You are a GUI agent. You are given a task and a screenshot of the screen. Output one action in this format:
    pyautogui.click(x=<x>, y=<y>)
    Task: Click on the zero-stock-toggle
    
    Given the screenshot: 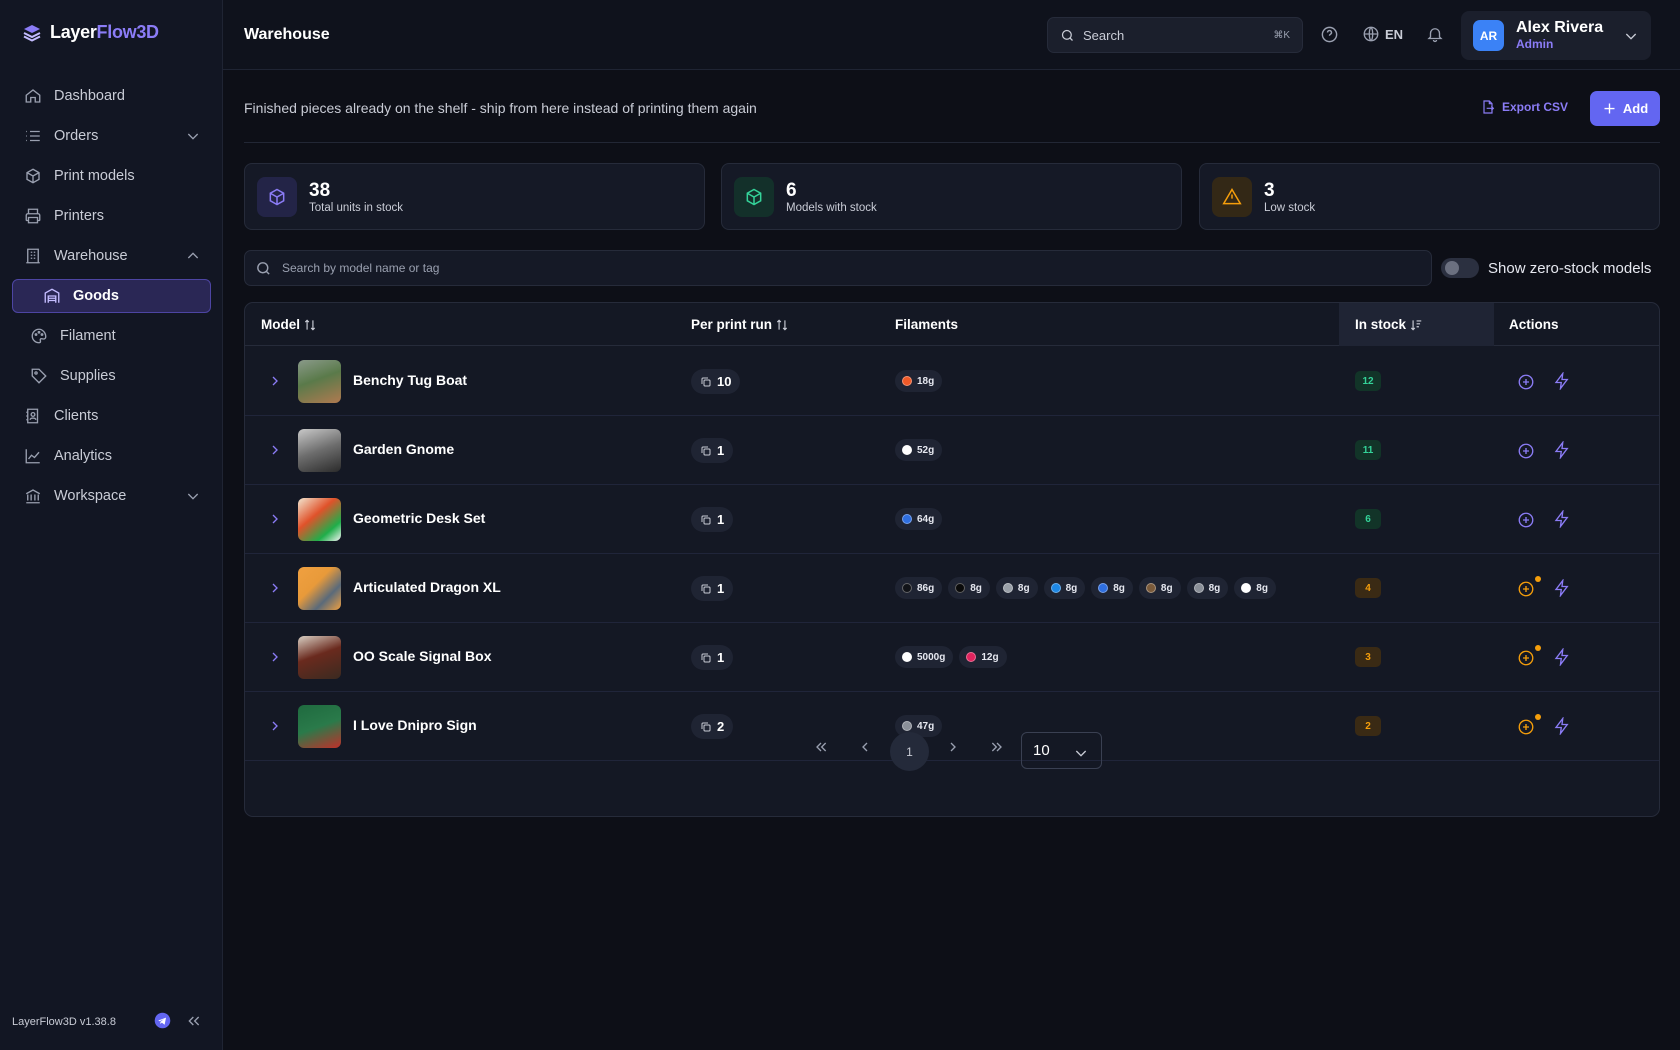 What is the action you would take?
    pyautogui.click(x=1460, y=268)
    